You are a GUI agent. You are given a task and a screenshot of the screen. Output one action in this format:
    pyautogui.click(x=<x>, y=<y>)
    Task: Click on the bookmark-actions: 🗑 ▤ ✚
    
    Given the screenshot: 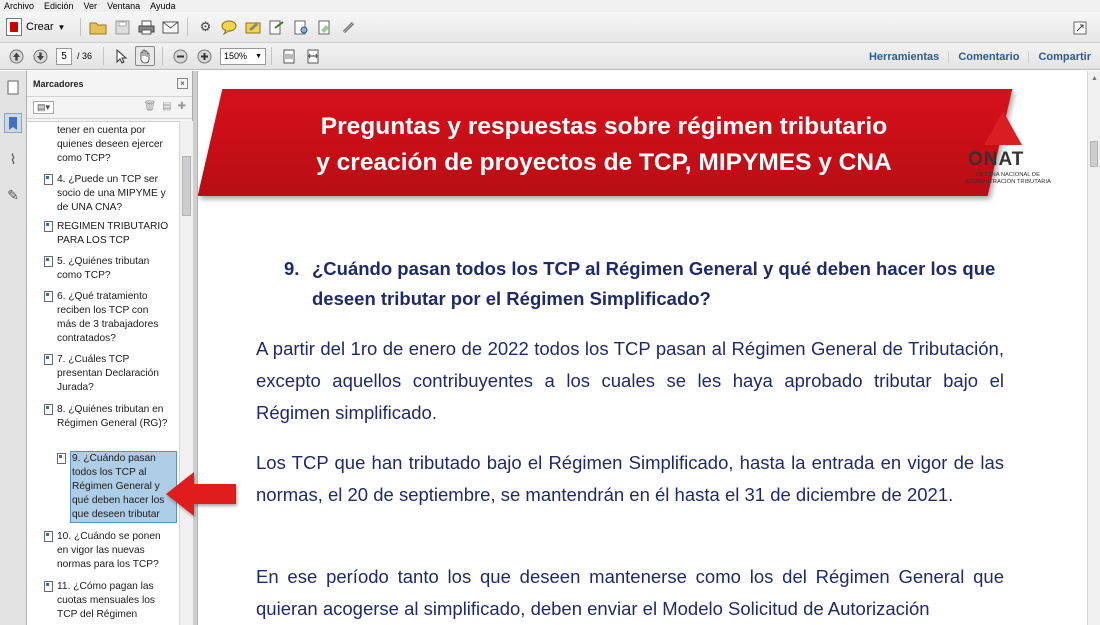 What is the action you would take?
    pyautogui.click(x=164, y=106)
    